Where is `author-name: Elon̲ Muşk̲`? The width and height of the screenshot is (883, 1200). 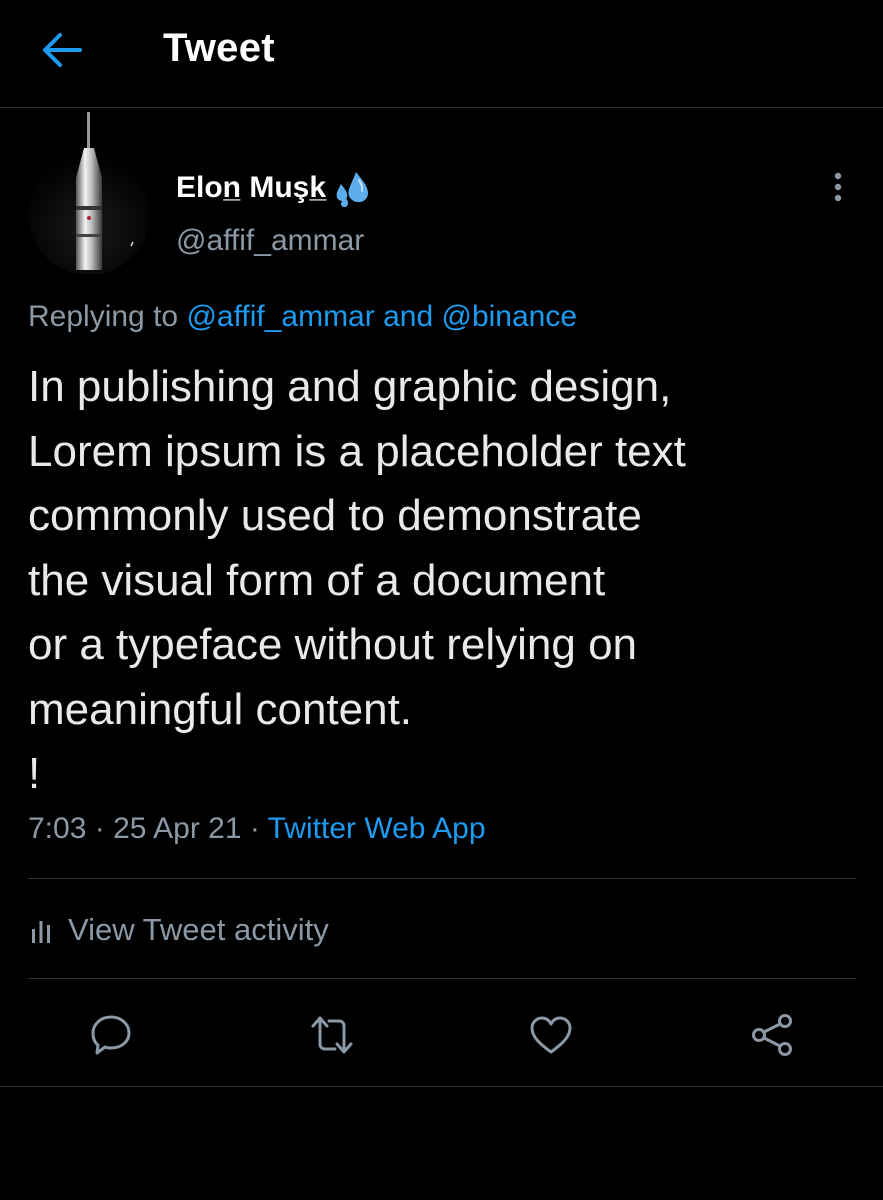 author-name: Elon̲ Muşk̲ is located at coordinates (274, 188).